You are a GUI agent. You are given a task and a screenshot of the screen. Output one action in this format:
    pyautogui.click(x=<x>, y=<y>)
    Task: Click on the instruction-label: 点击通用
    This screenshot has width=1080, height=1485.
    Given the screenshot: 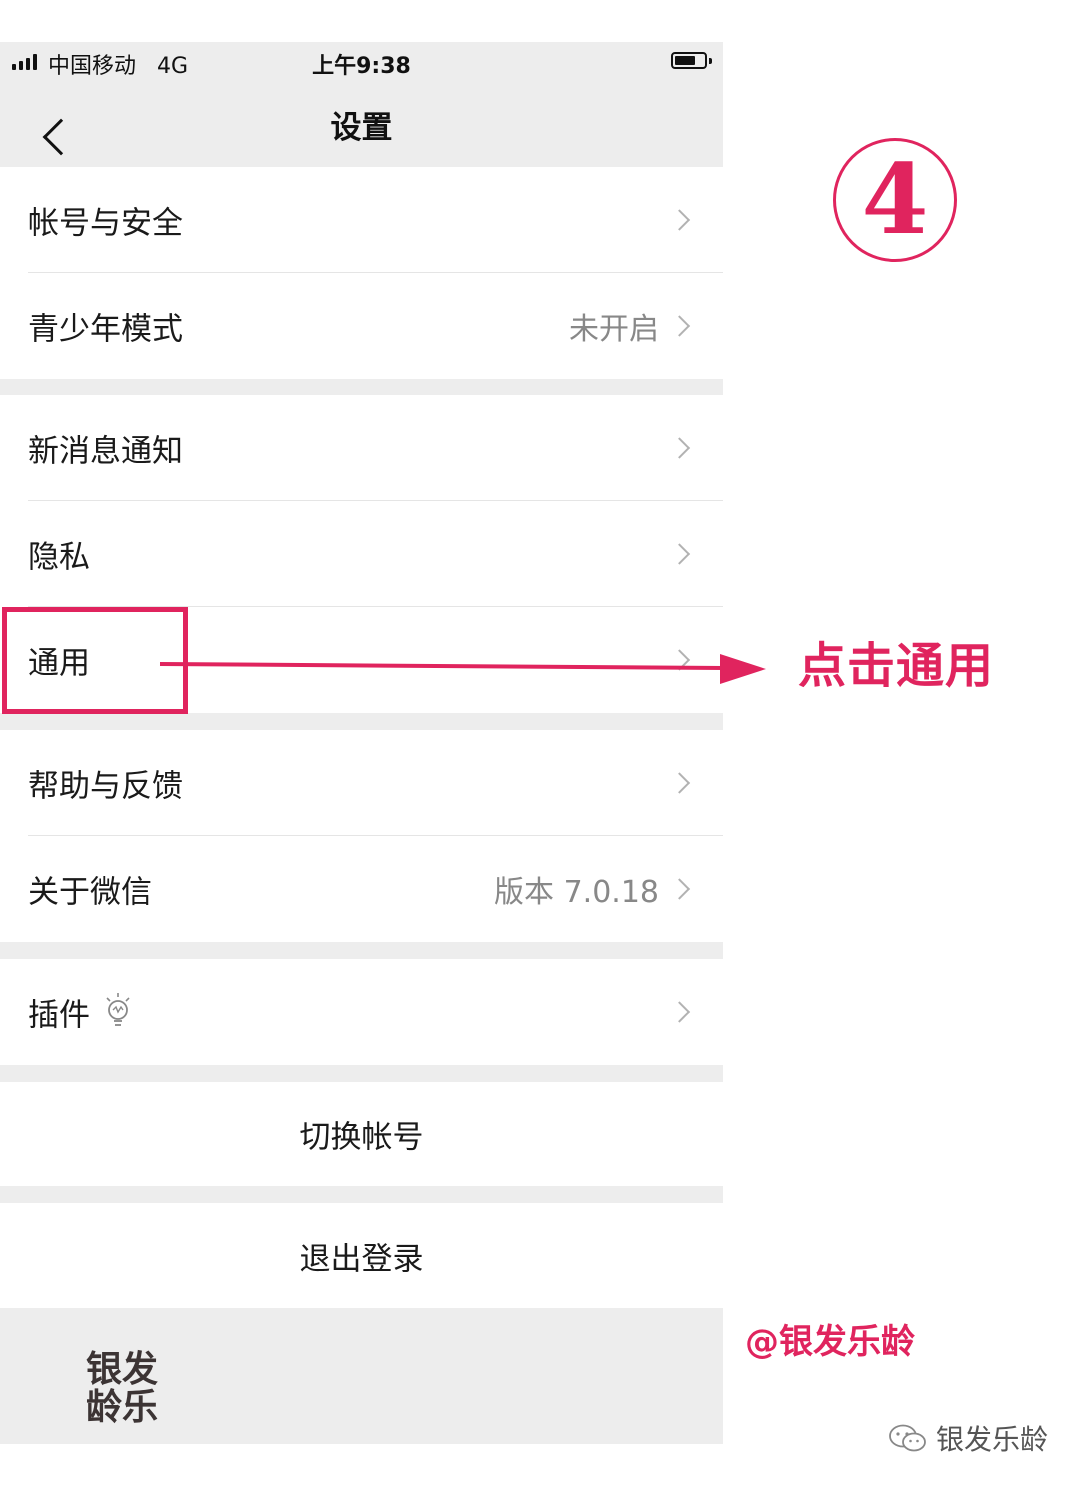 What is the action you would take?
    pyautogui.click(x=896, y=666)
    